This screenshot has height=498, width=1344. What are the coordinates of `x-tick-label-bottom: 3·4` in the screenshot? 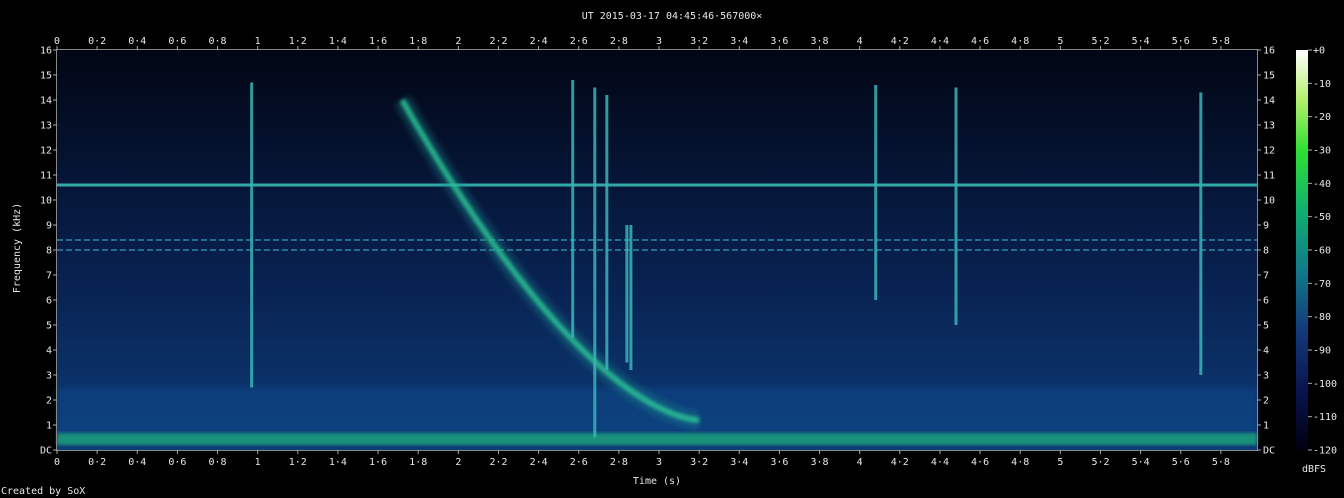 It's located at (739, 462).